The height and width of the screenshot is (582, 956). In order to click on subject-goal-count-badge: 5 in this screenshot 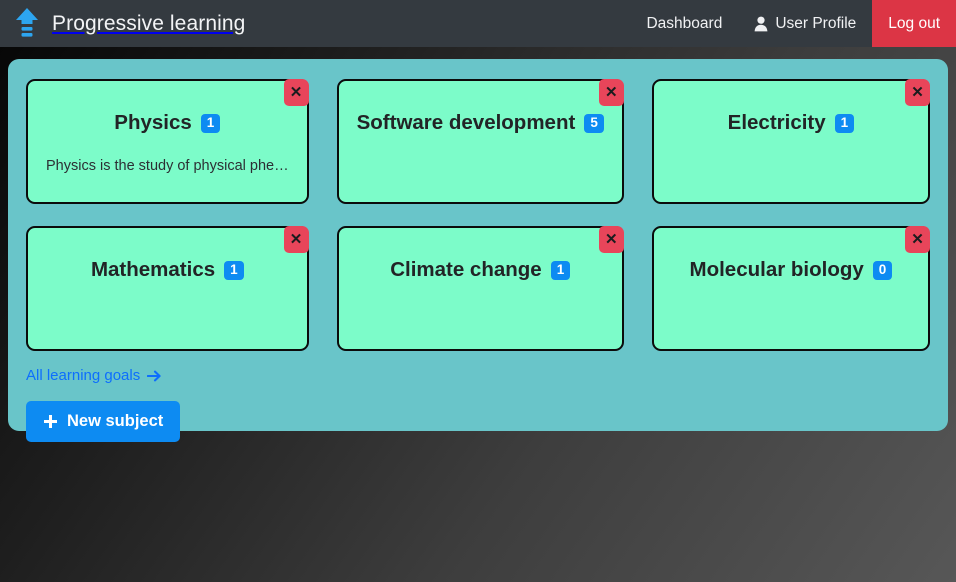, I will do `click(594, 123)`.